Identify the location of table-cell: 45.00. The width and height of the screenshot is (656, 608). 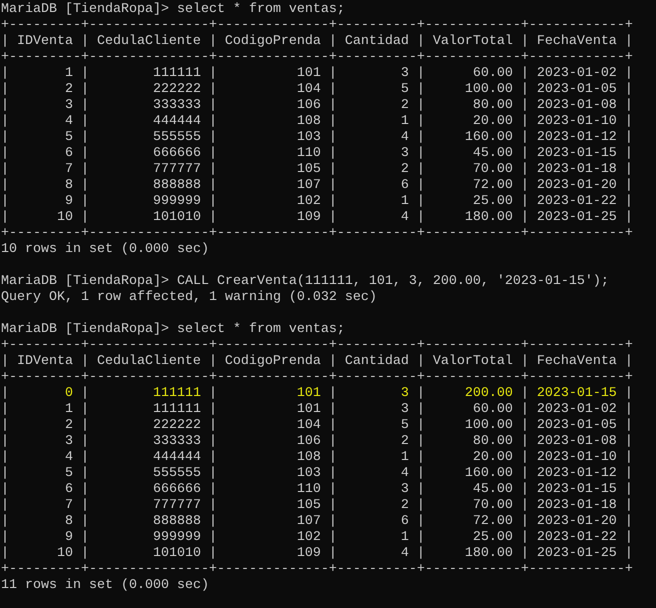
(492, 489).